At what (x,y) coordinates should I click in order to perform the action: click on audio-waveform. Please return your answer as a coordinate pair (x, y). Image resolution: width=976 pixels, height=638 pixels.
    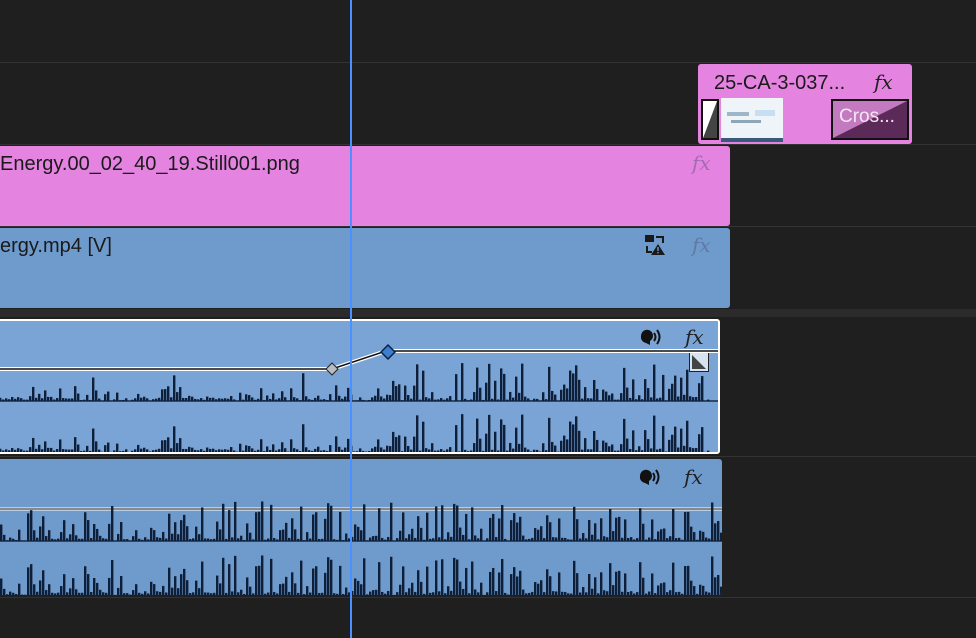
    Looking at the image, I should click on (359, 397).